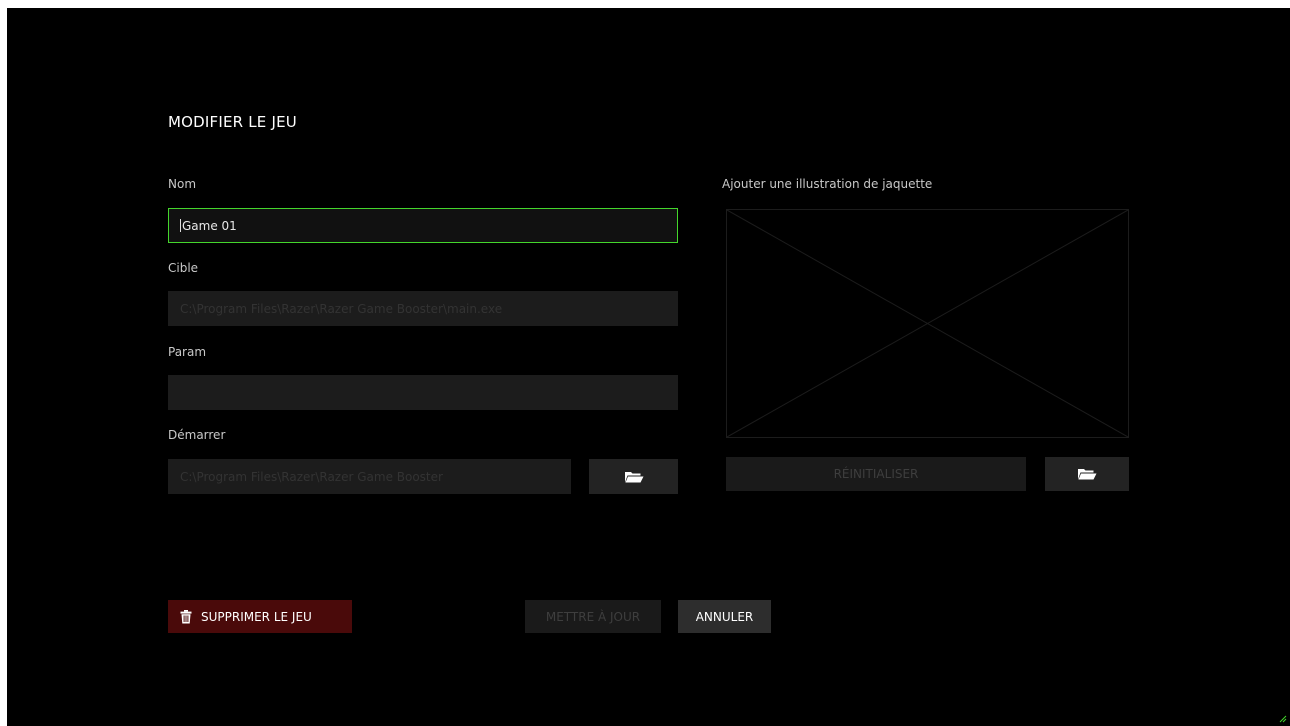 This screenshot has width=1290, height=726. I want to click on artwork-placeholder-cross, so click(927, 323).